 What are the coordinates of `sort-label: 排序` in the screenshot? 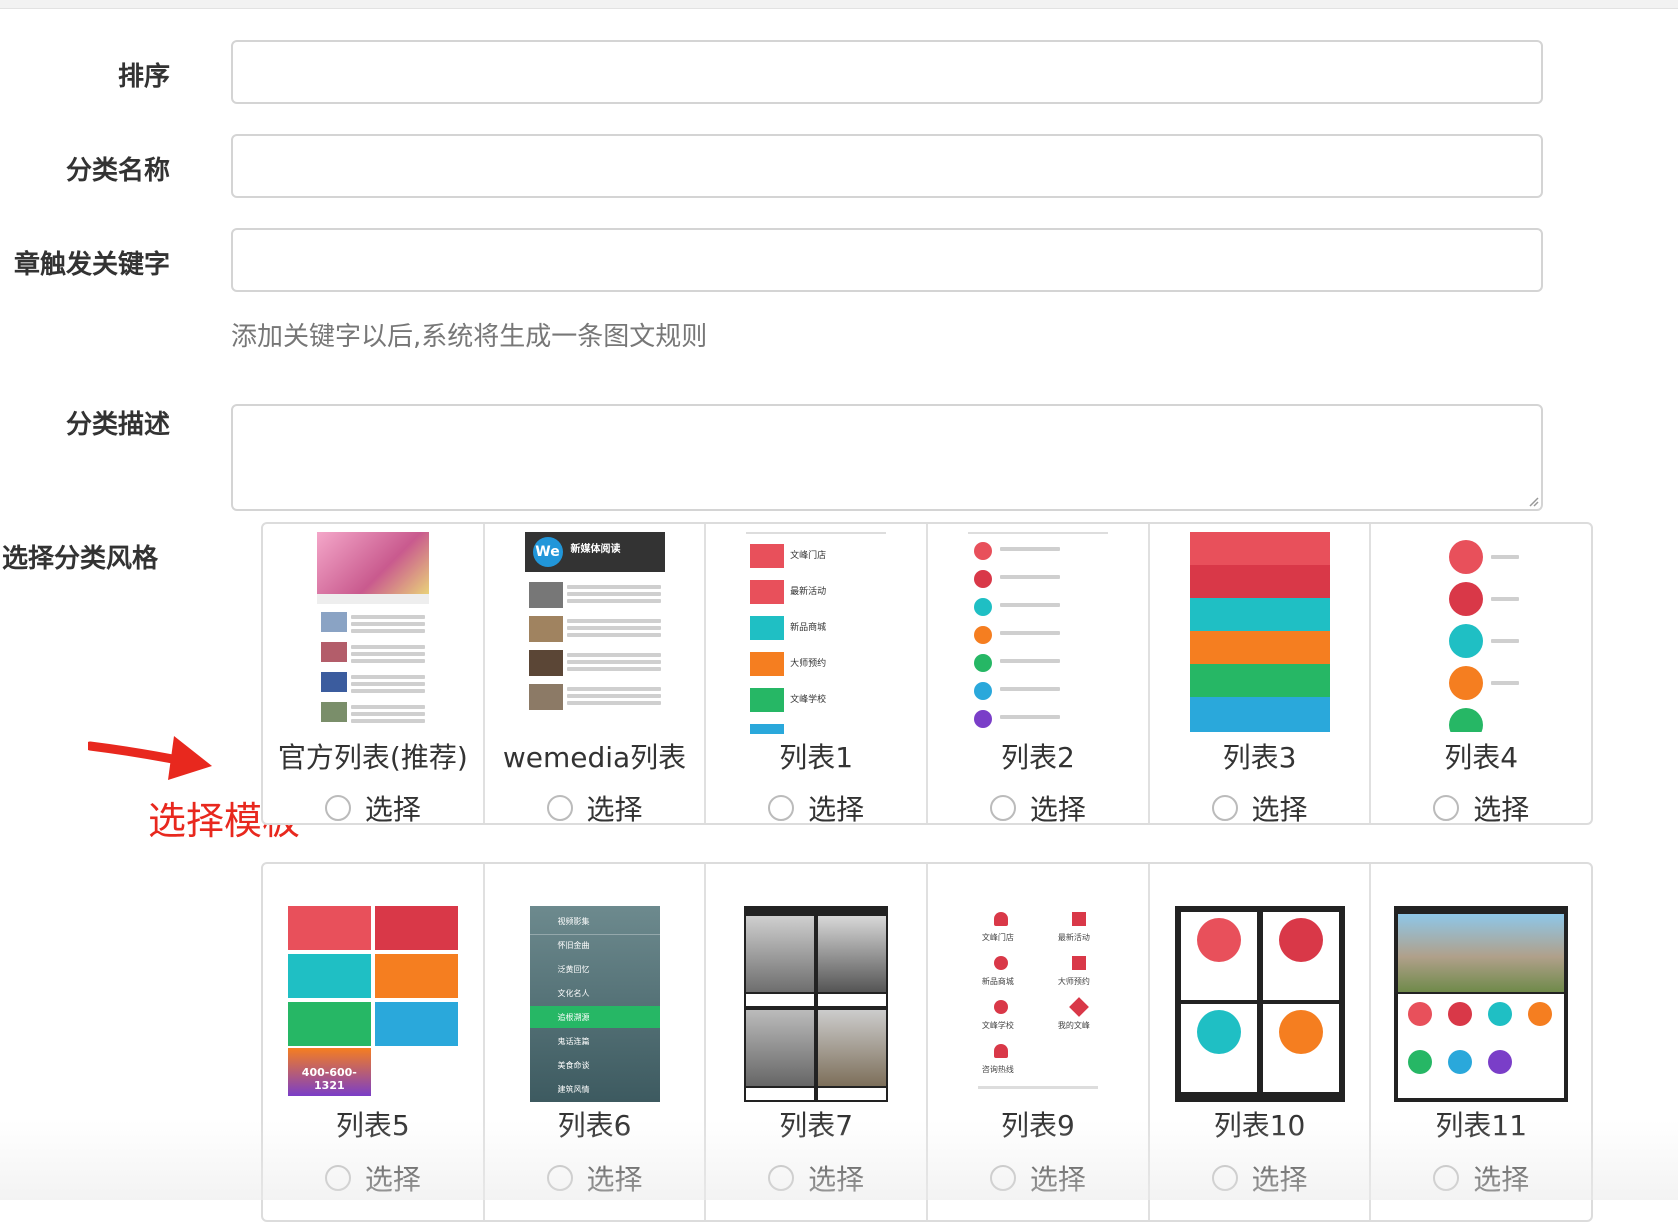 It's located at (143, 77).